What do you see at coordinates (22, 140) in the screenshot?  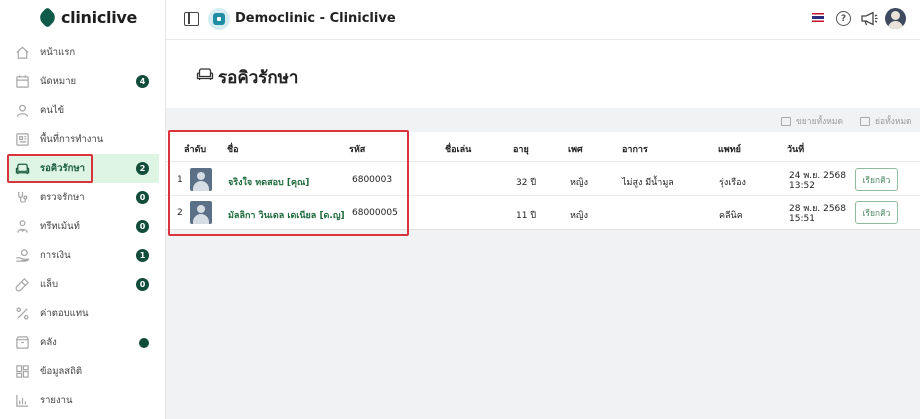 I see `workspace-icon` at bounding box center [22, 140].